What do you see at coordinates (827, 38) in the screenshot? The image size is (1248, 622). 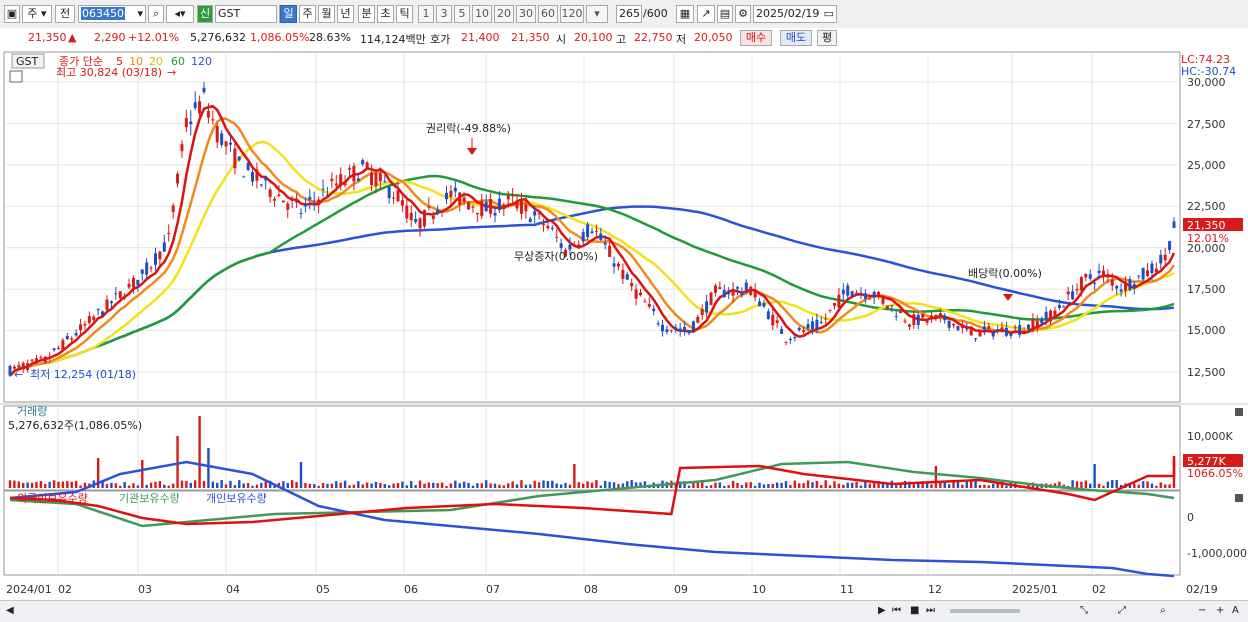 I see `avg-button: 평` at bounding box center [827, 38].